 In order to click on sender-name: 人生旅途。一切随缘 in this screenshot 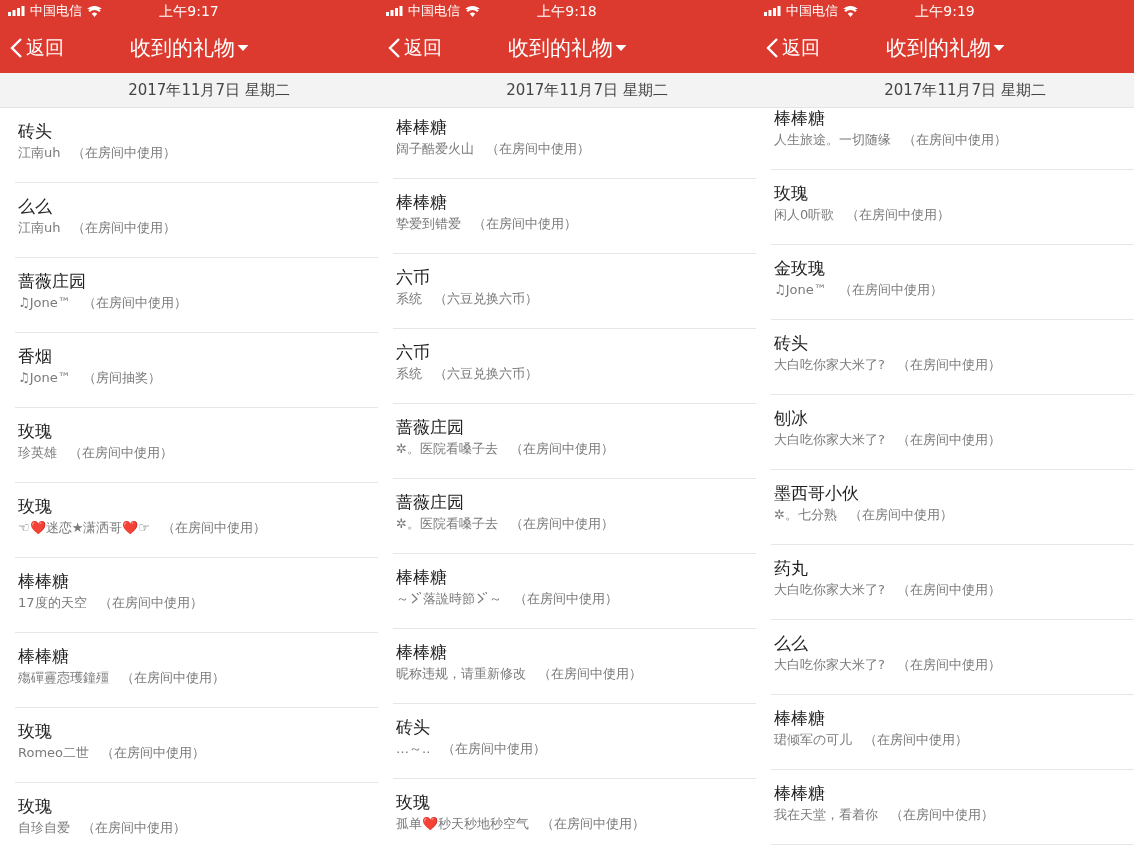, I will do `click(832, 140)`.